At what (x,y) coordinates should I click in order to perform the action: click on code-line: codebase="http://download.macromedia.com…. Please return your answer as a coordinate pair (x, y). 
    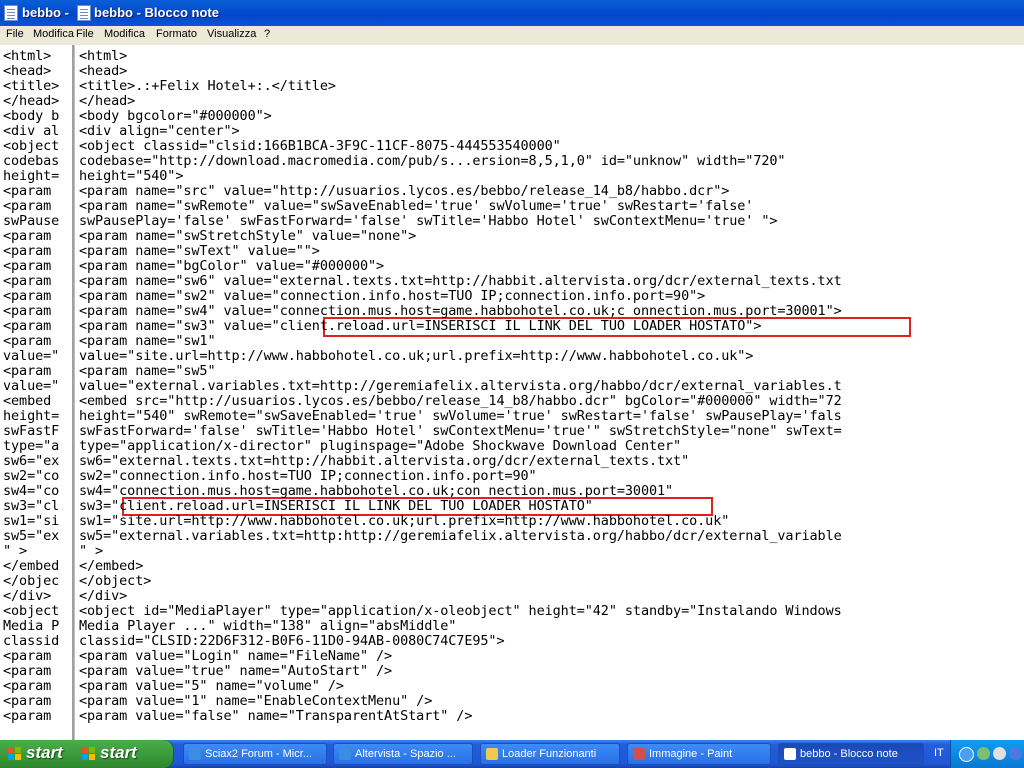
    Looking at the image, I should click on (432, 161).